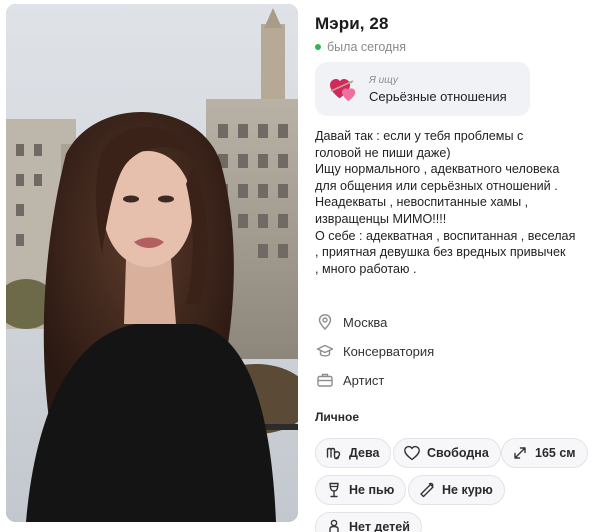 This screenshot has width=600, height=532. I want to click on detail-education-text: Консерватория, so click(389, 351).